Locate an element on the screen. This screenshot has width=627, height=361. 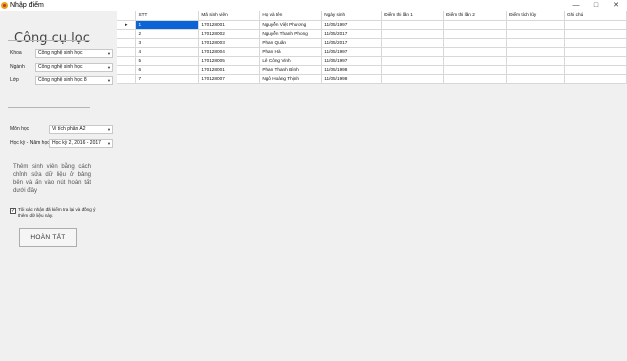
table-cell: 170128002 is located at coordinates (229, 34).